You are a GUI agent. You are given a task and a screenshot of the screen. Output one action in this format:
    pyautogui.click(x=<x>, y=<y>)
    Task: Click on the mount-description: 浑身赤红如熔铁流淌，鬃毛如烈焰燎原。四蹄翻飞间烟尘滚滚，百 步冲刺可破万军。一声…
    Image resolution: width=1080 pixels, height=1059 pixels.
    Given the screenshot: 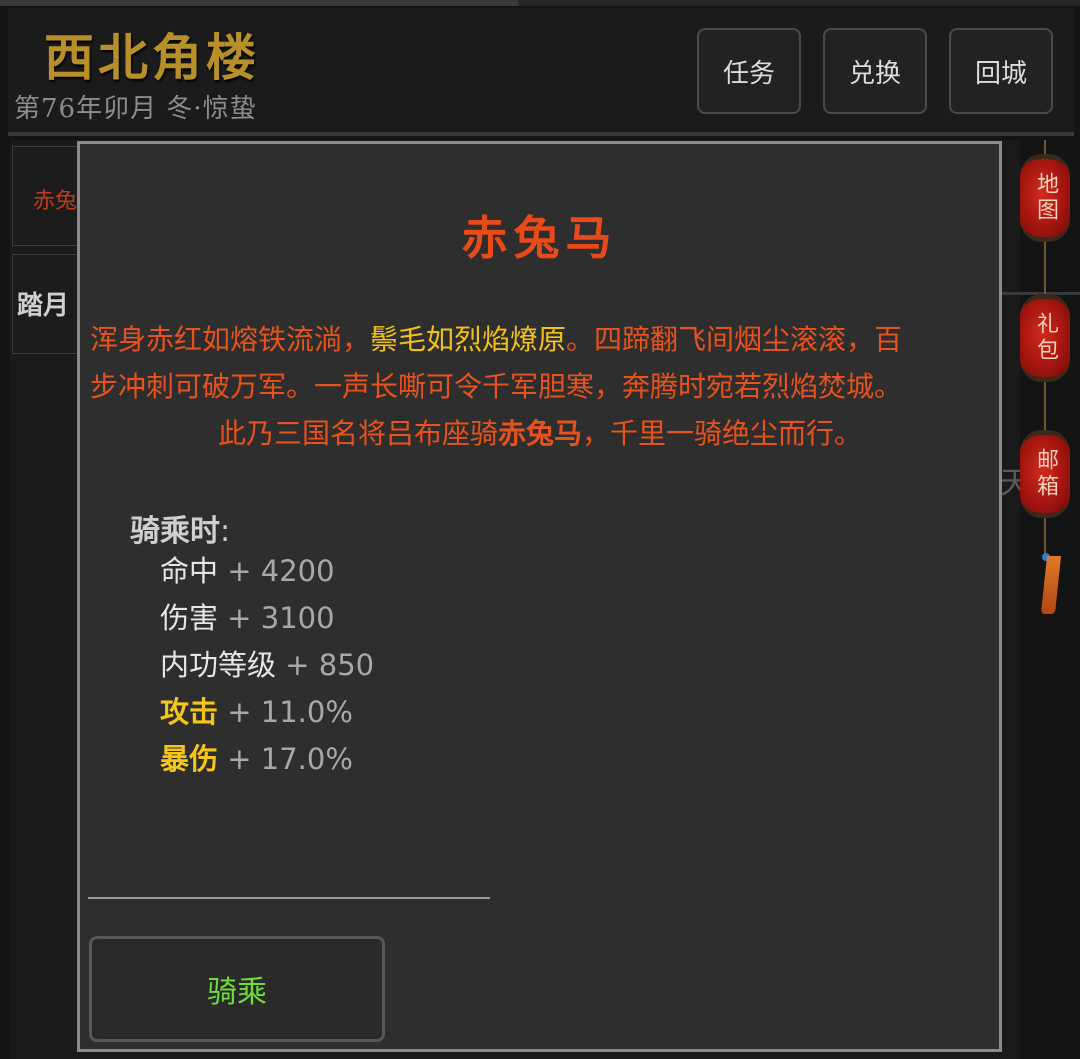 What is the action you would take?
    pyautogui.click(x=540, y=386)
    